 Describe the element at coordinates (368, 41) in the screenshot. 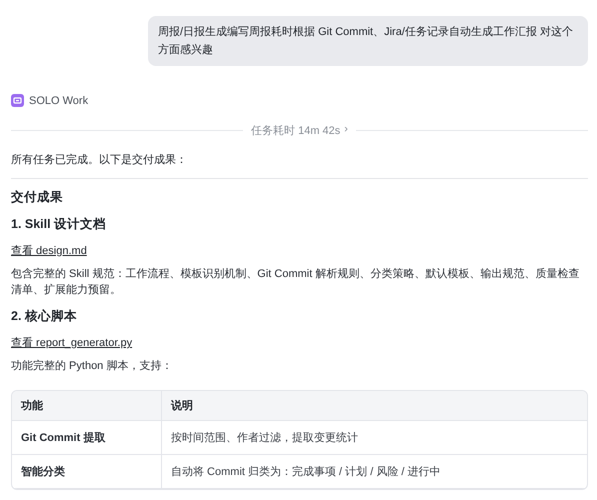

I see `user-message: 周报/日报生成编写周报耗时根据 Git Commit、Jira/任务记录自动生成工作汇报 对这个方面感兴趣` at that location.